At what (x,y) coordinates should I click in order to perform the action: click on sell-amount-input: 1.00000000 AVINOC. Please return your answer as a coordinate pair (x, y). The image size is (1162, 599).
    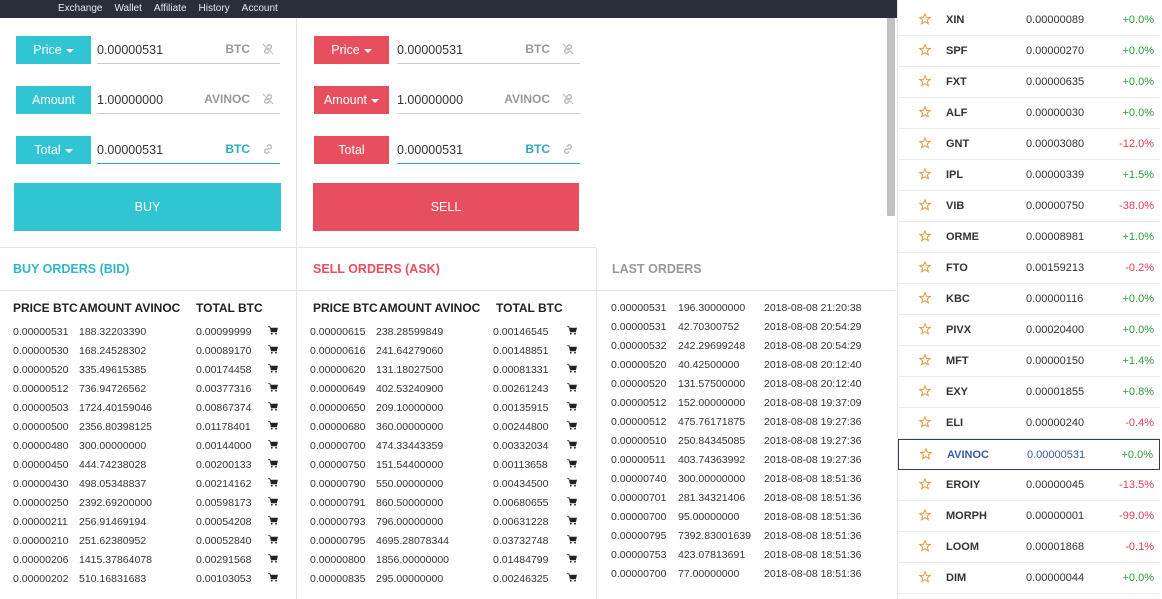
    Looking at the image, I should click on (488, 100).